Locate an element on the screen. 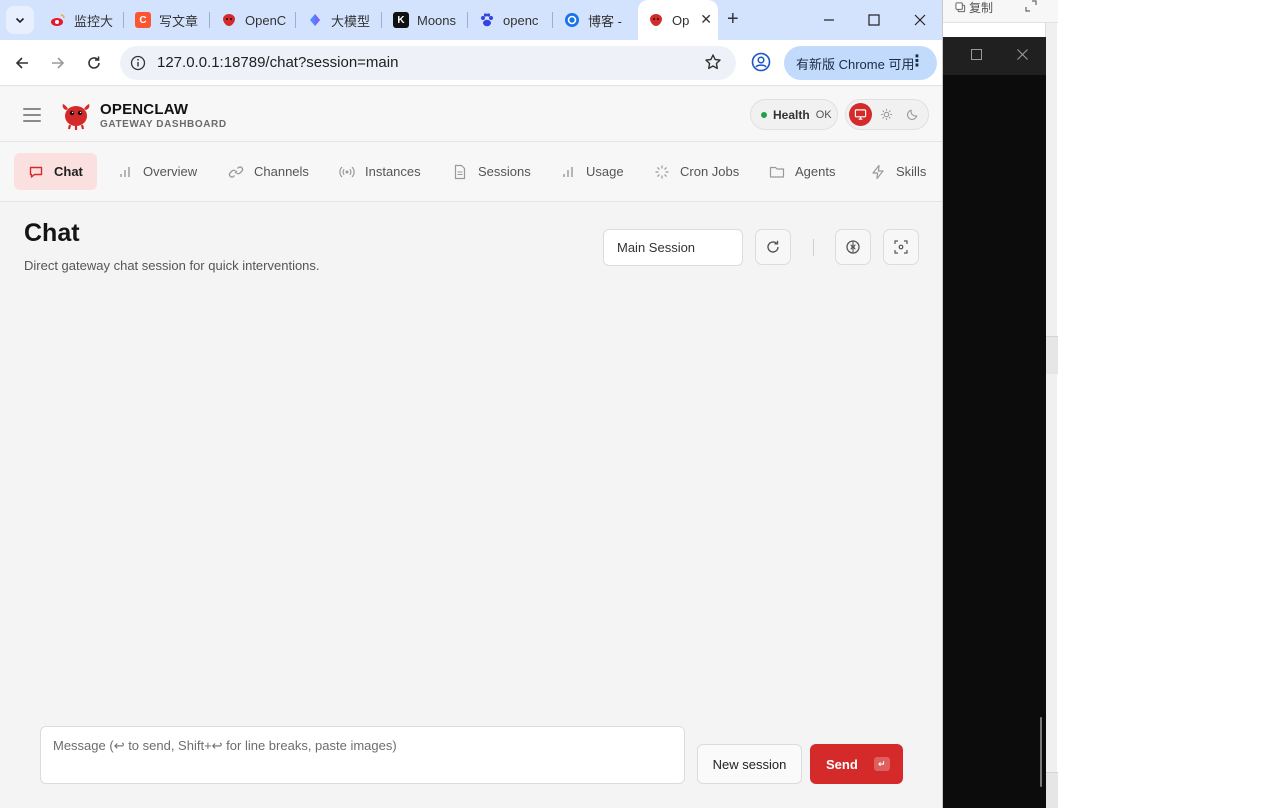  copy-button: 复制 is located at coordinates (974, 7).